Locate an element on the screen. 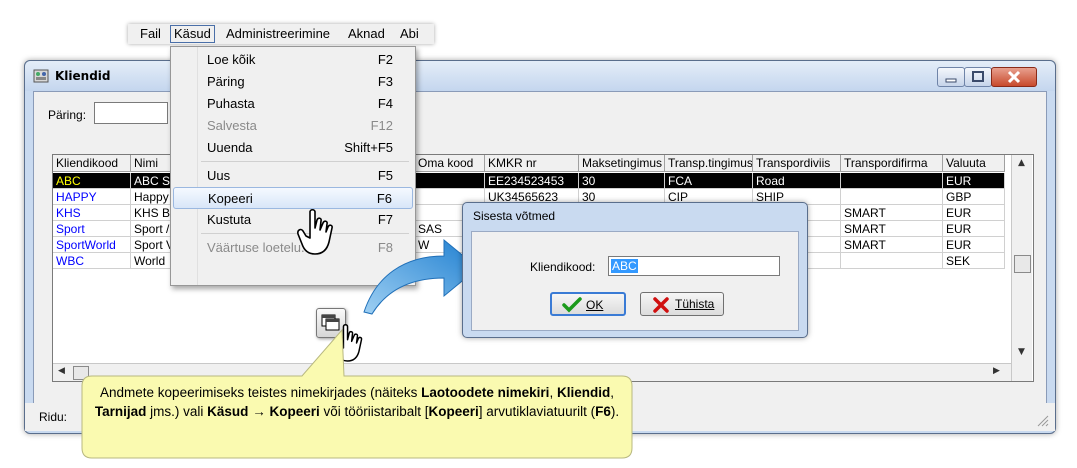 This screenshot has width=1077, height=468. menu-item-kopeeri: Kopeeri F6 is located at coordinates (293, 198).